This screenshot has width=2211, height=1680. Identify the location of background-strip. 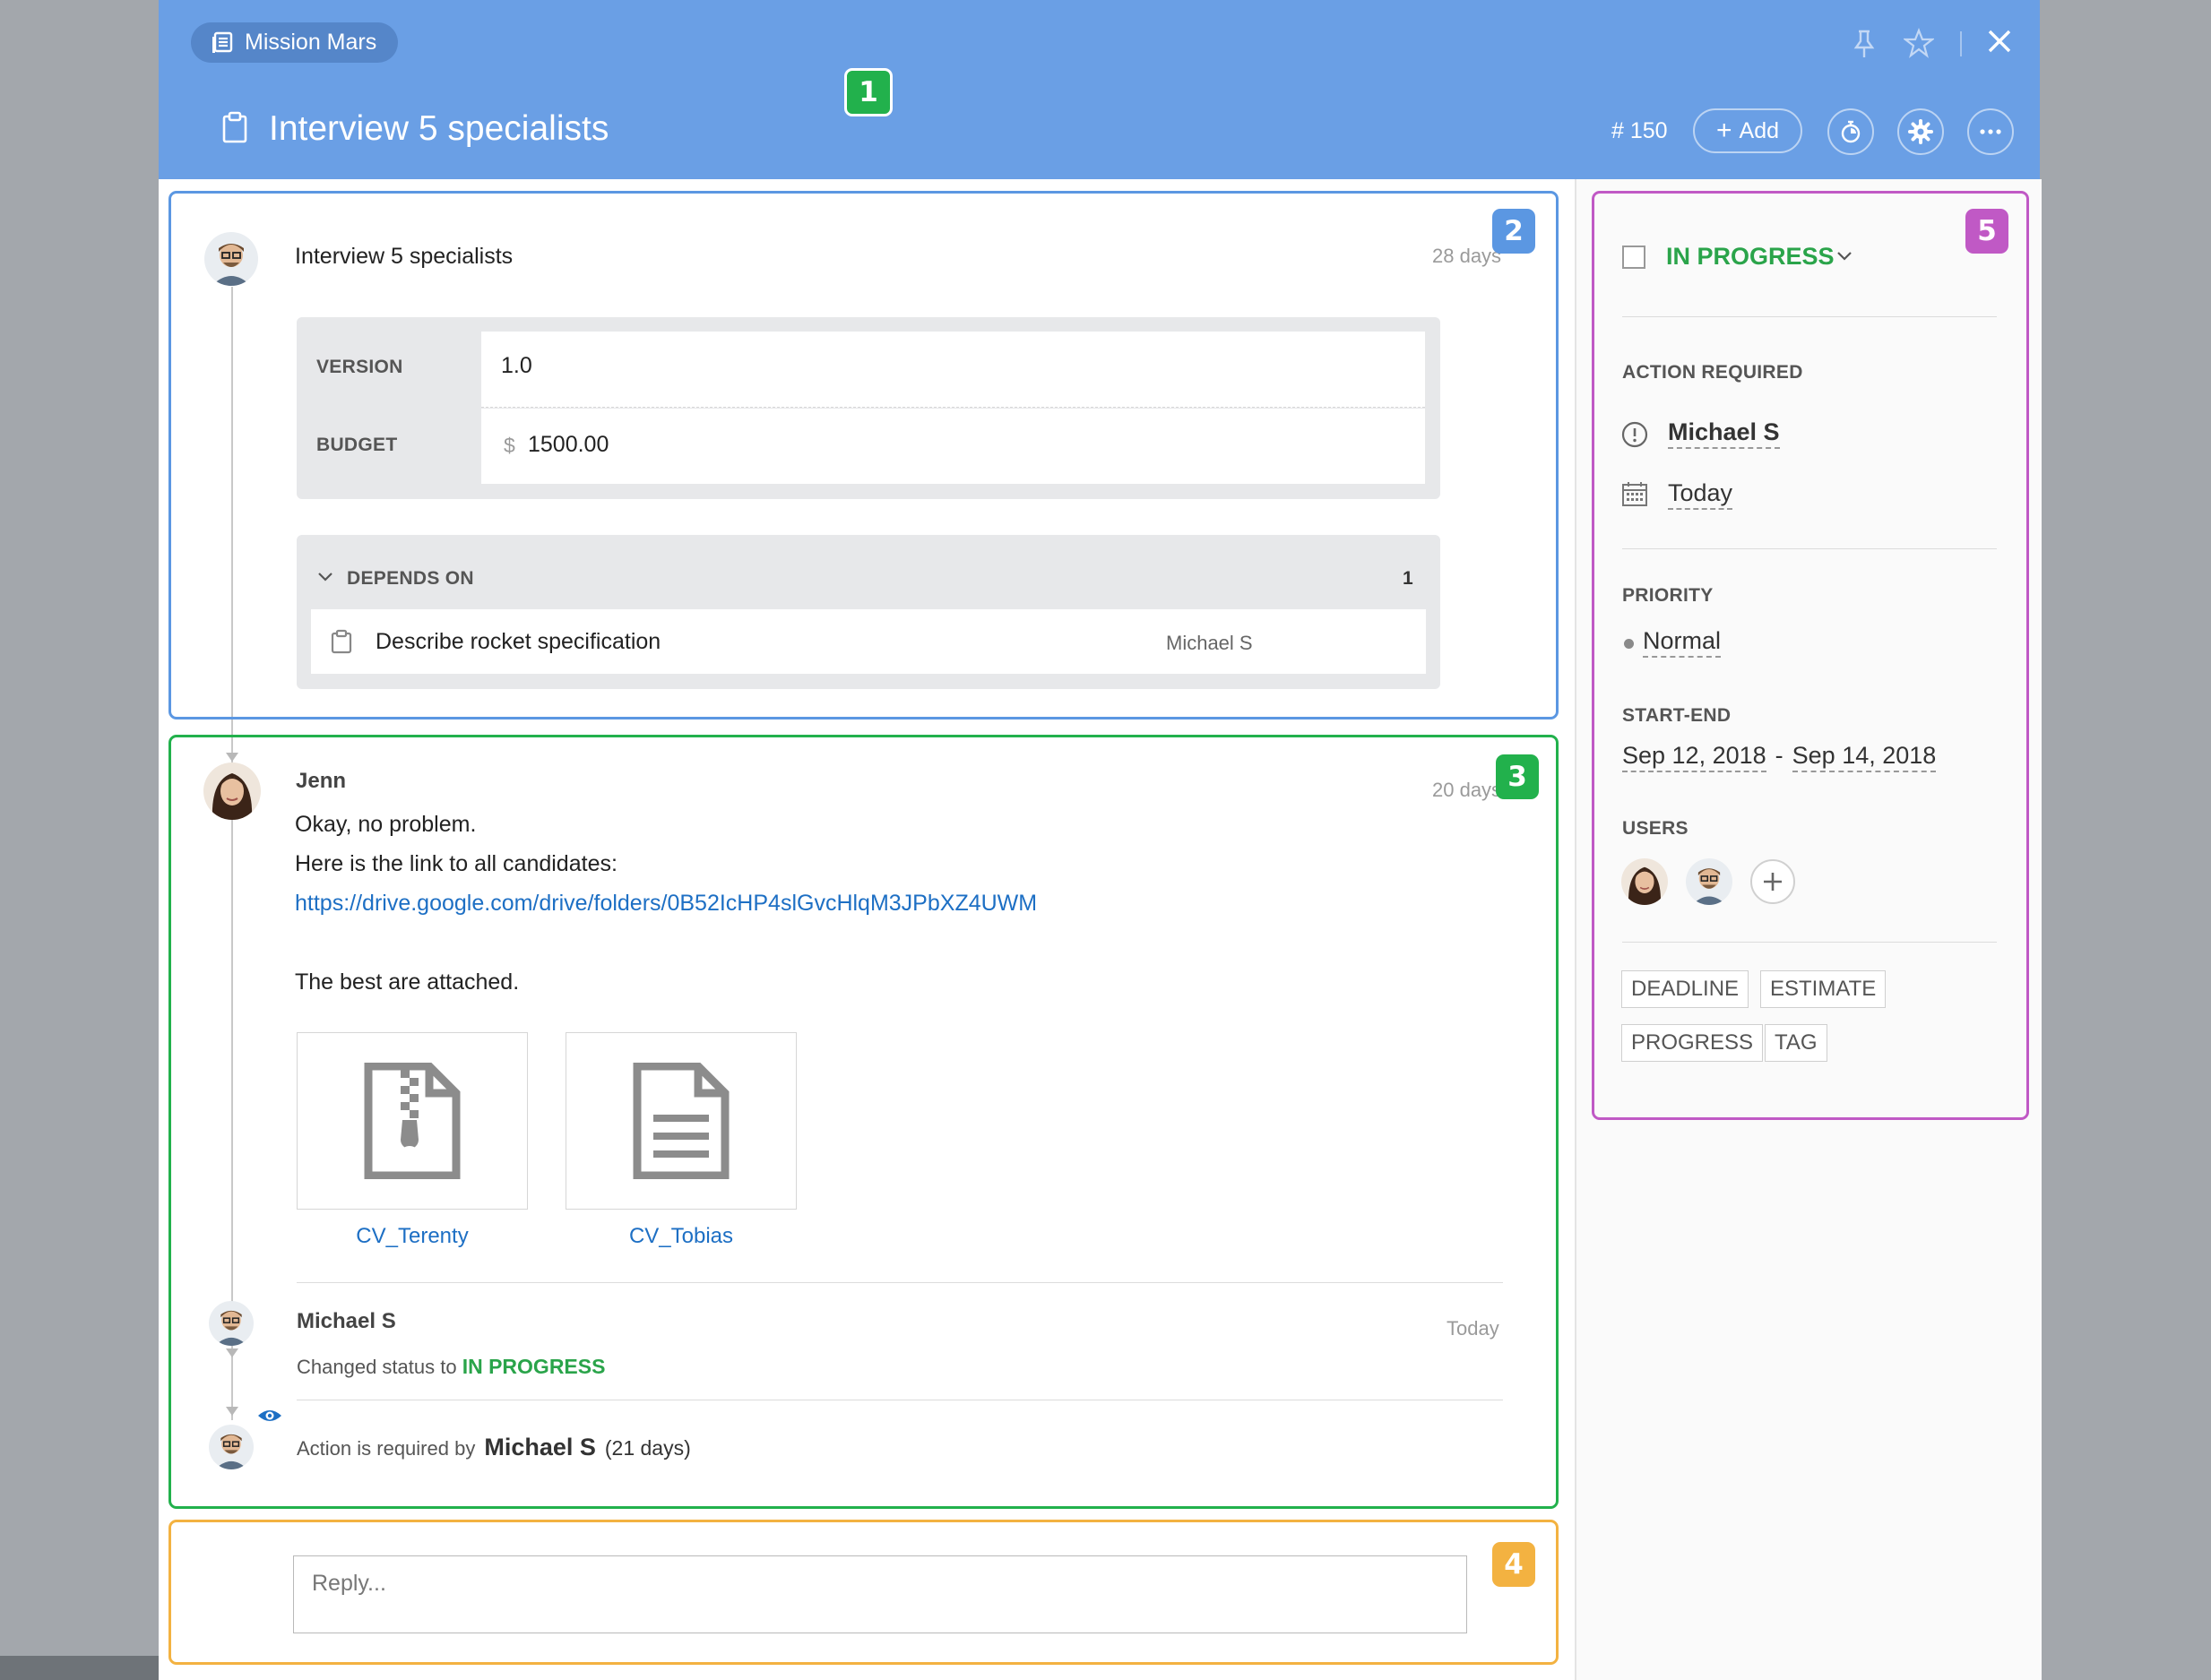
(80, 1668).